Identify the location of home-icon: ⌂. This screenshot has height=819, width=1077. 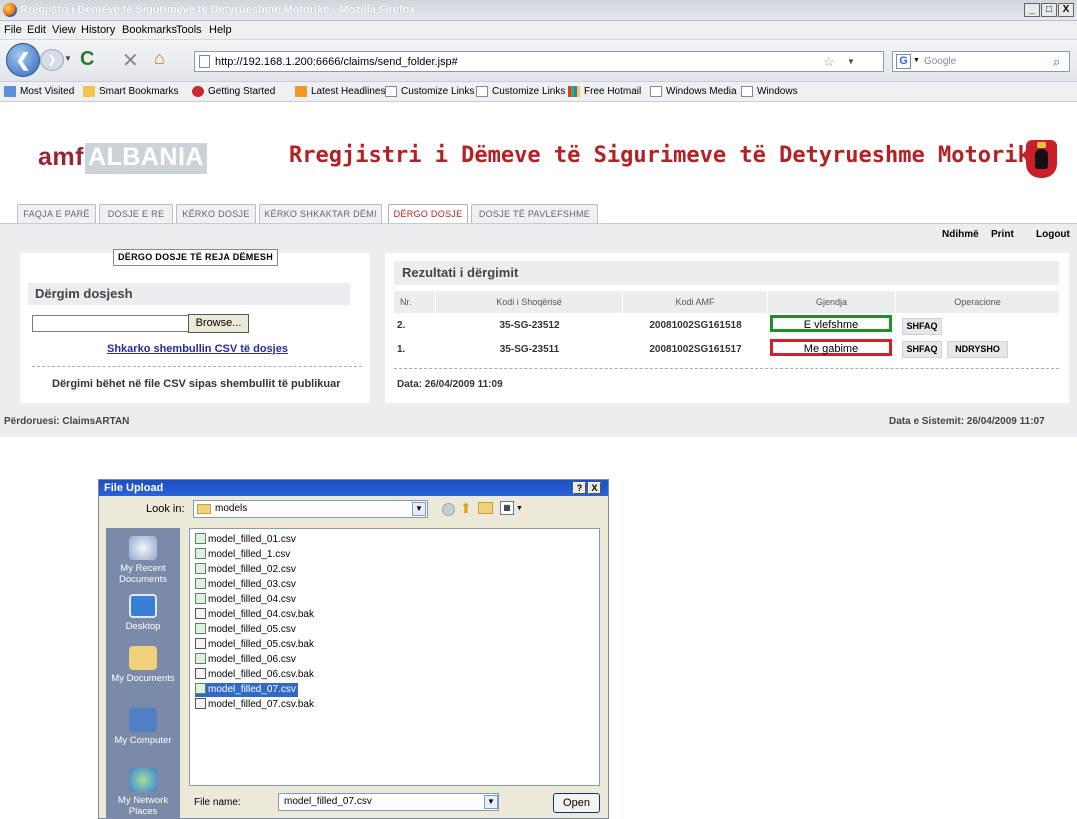
(159, 58).